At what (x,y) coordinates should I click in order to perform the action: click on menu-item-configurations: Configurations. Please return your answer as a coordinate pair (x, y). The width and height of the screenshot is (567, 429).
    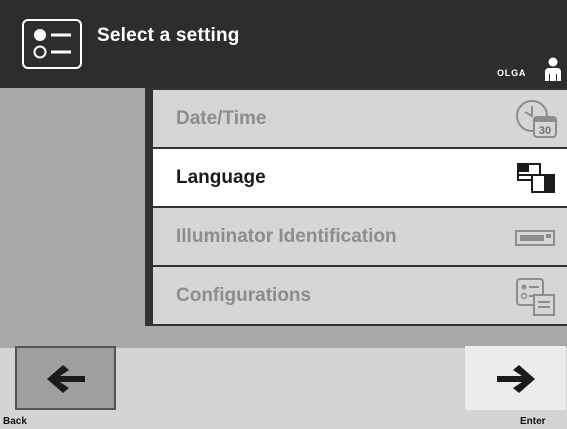
    Looking at the image, I should click on (360, 295).